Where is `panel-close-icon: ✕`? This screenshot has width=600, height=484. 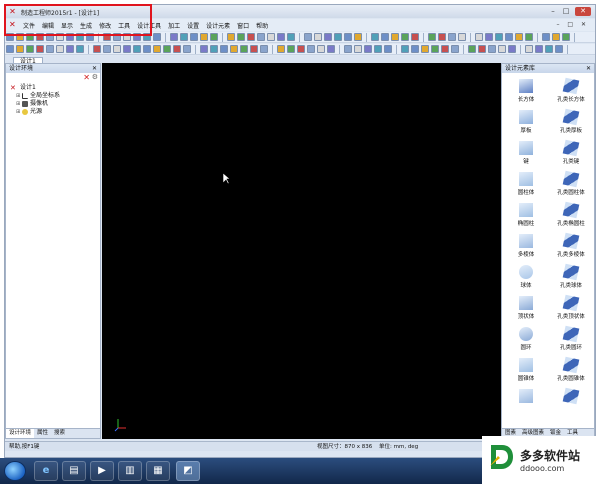 panel-close-icon: ✕ is located at coordinates (94, 68).